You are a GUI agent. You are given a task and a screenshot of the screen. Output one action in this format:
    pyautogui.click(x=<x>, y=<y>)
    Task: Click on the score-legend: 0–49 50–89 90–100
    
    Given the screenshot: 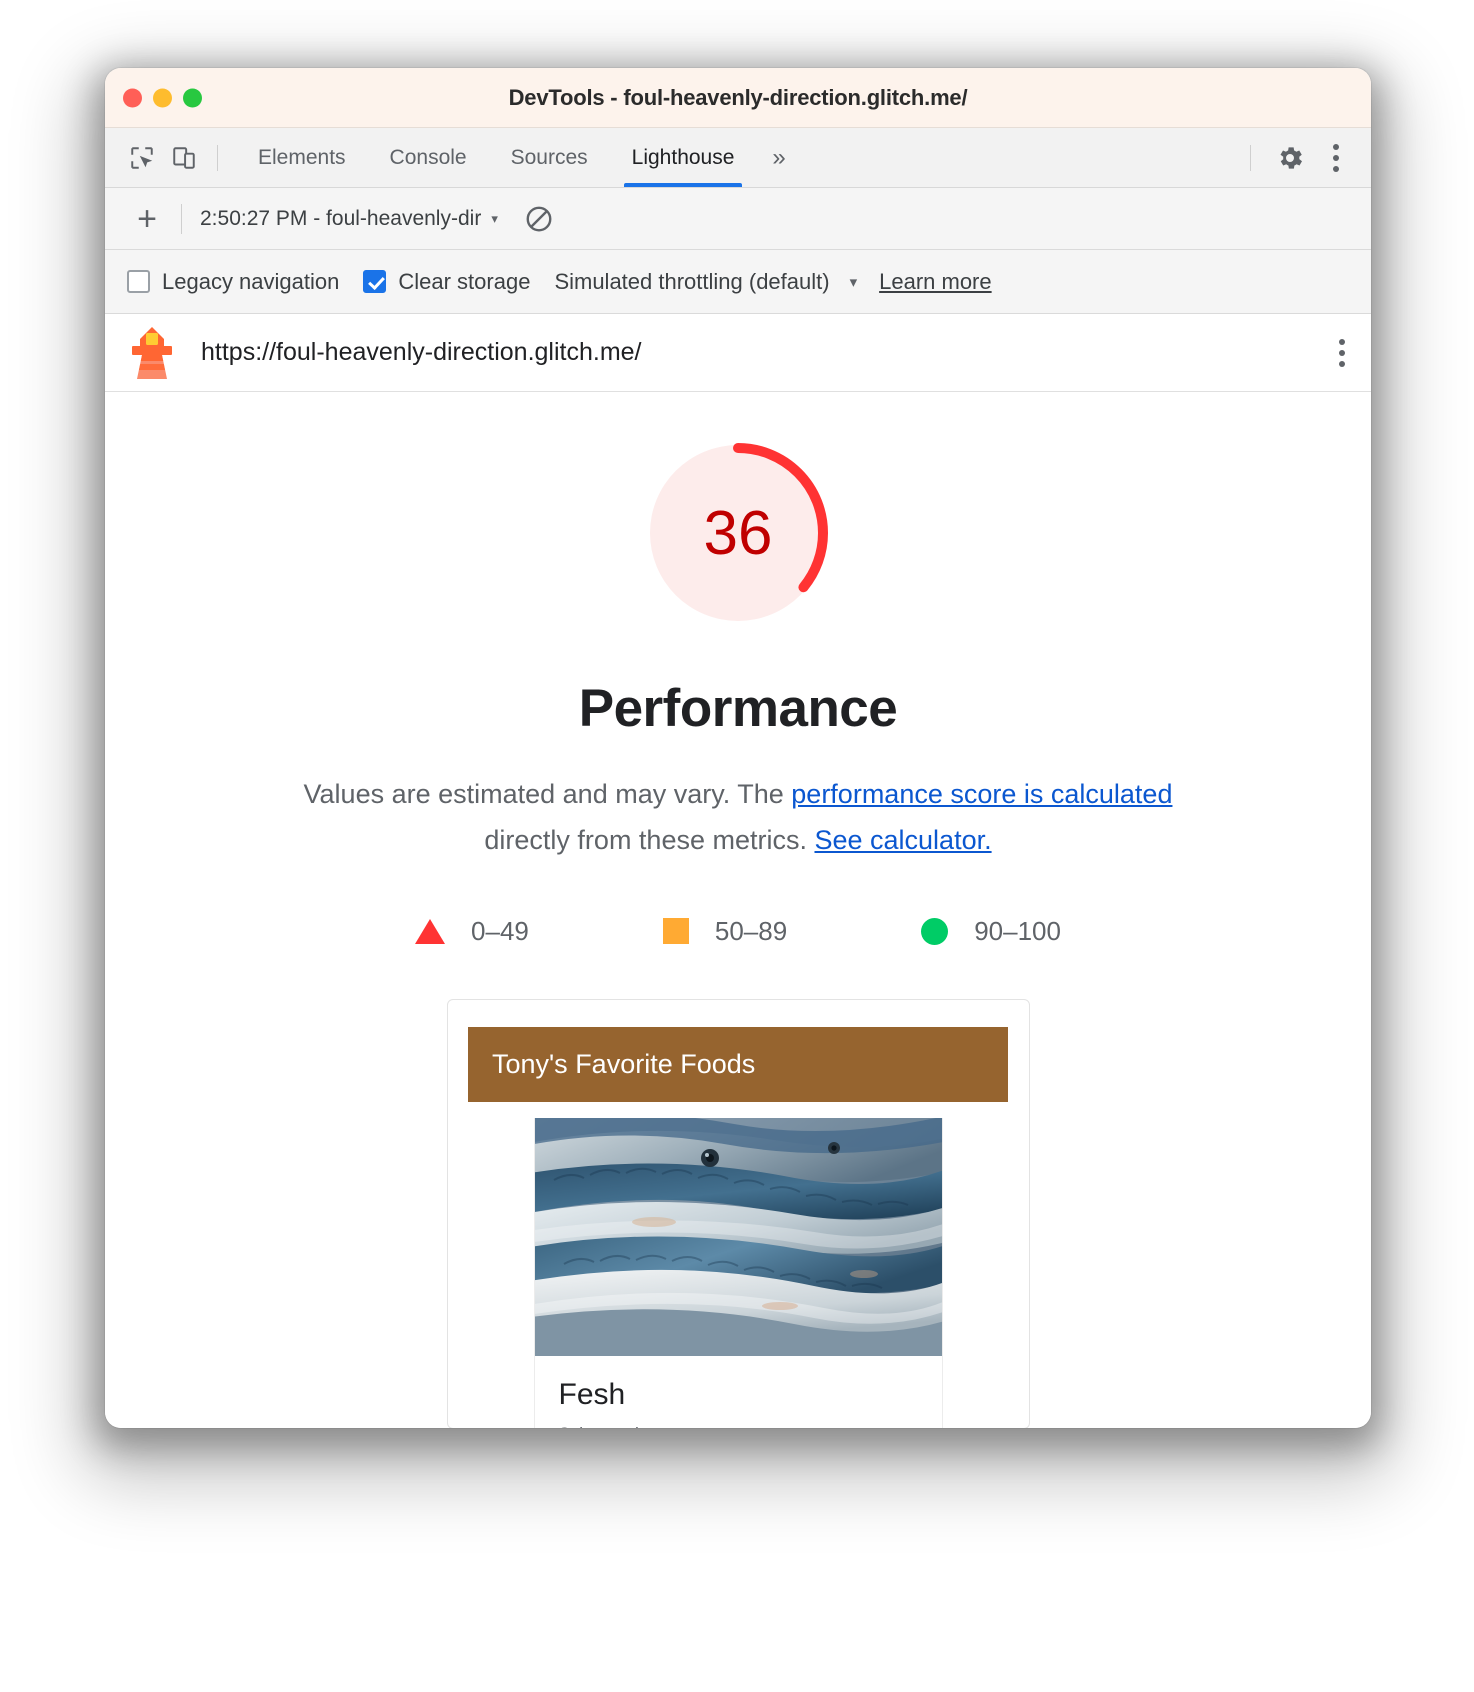 What is the action you would take?
    pyautogui.click(x=738, y=931)
    